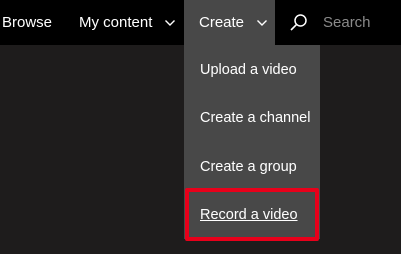 This screenshot has width=401, height=254. Describe the element at coordinates (27, 22) in the screenshot. I see `nav-browse-label: Browse` at that location.